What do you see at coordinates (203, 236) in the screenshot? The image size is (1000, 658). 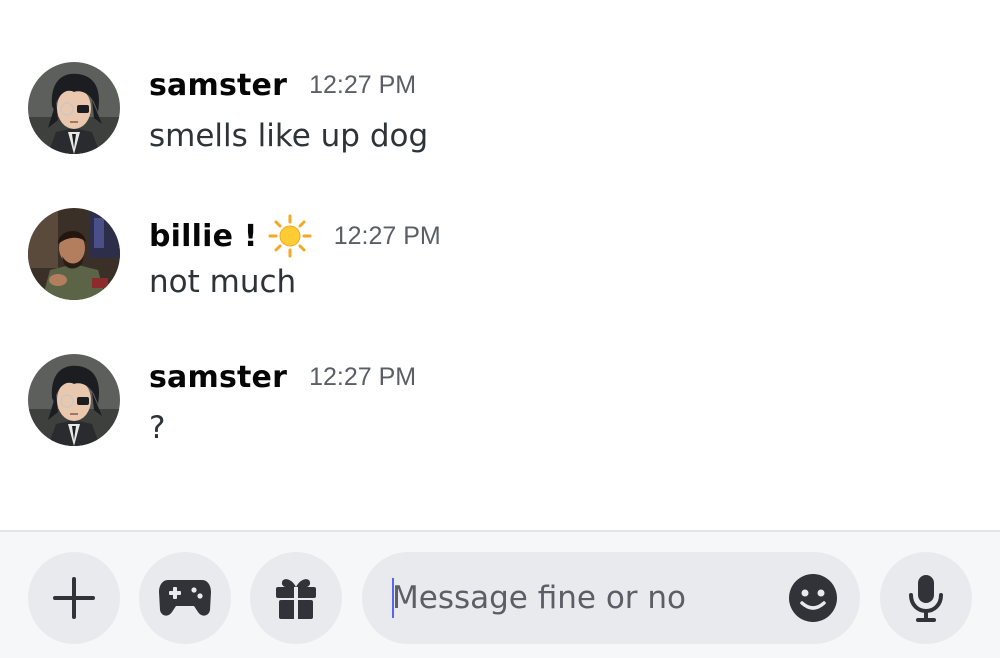 I see `username: billie !` at bounding box center [203, 236].